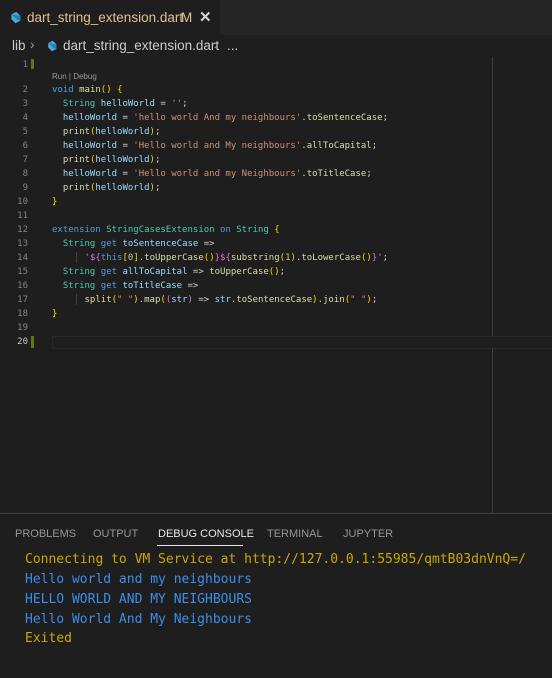 The height and width of the screenshot is (678, 552). Describe the element at coordinates (25, 65) in the screenshot. I see `line-number: 1` at that location.